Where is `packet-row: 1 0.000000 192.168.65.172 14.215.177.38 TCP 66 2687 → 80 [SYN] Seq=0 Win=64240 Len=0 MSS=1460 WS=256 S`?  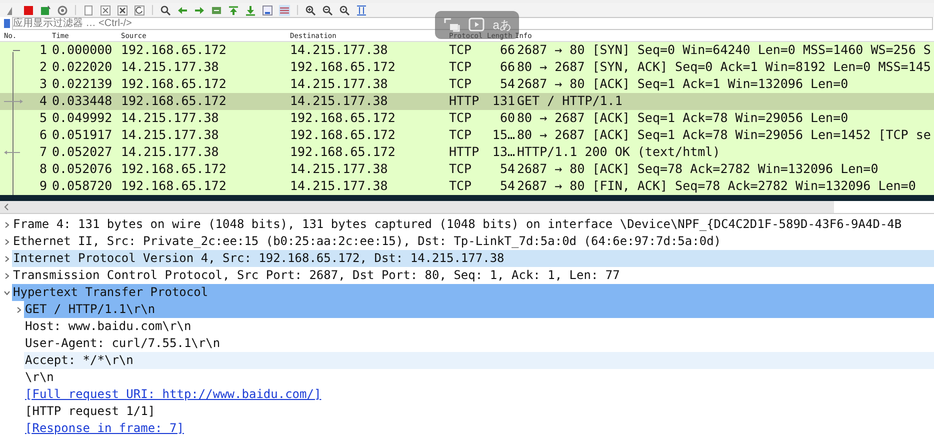
packet-row: 1 0.000000 192.168.65.172 14.215.177.38 TCP 66 2687 → 80 [SYN] Seq=0 Win=64240 Len=0 MSS=1460 WS=256 S is located at coordinates (467, 50).